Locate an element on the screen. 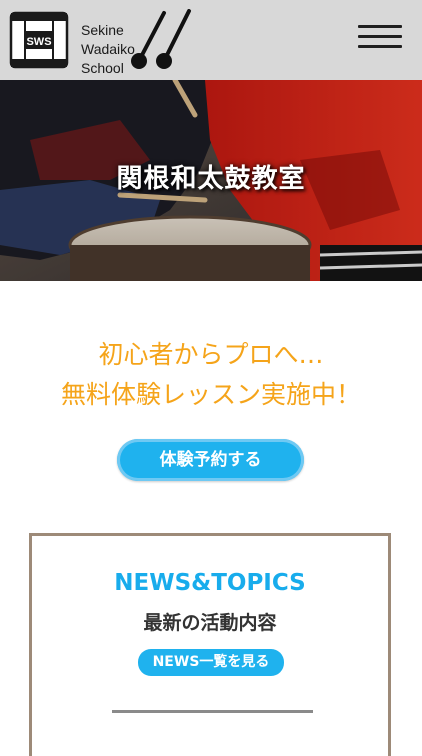 The width and height of the screenshot is (422, 756). site-logo: SWS Sekine Wadaiko School is located at coordinates (114, 42).